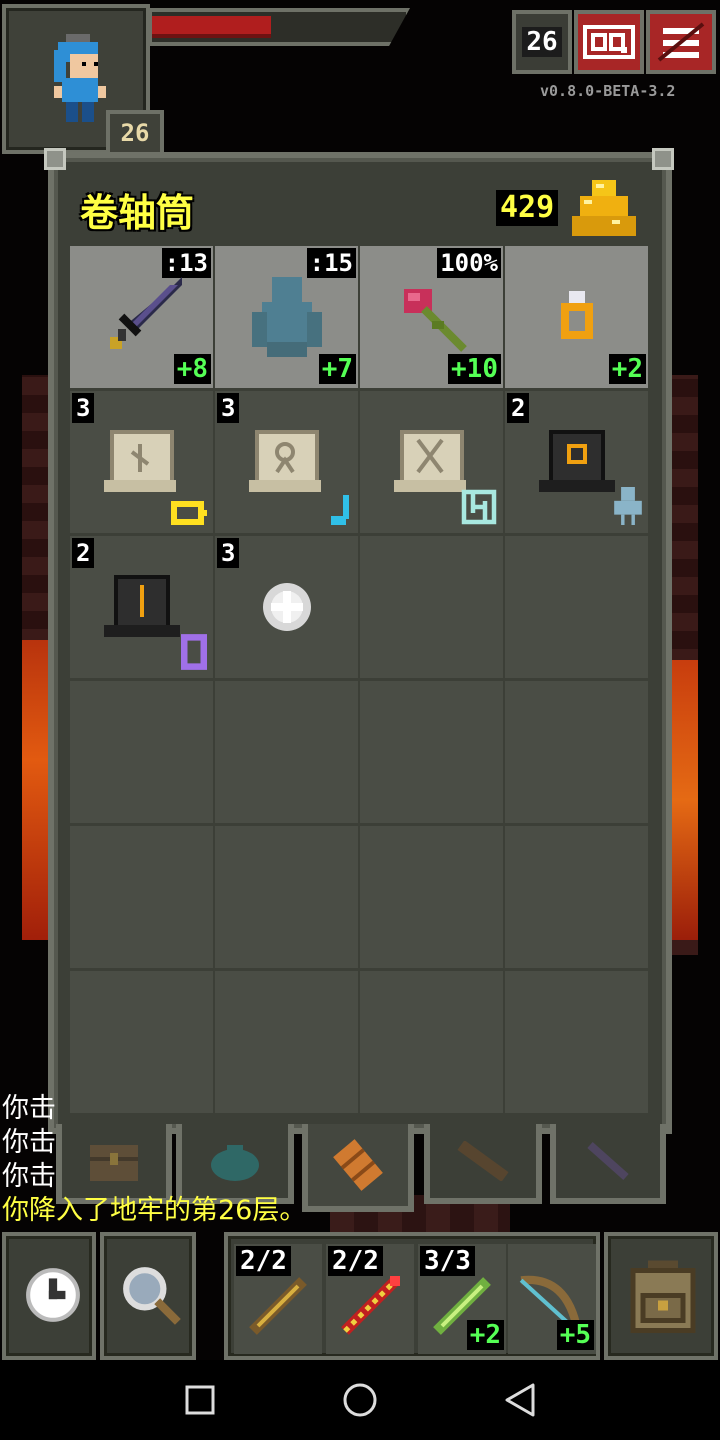 This screenshot has height=1440, width=720. I want to click on quickslot-3: 3/3 +2, so click(462, 1299).